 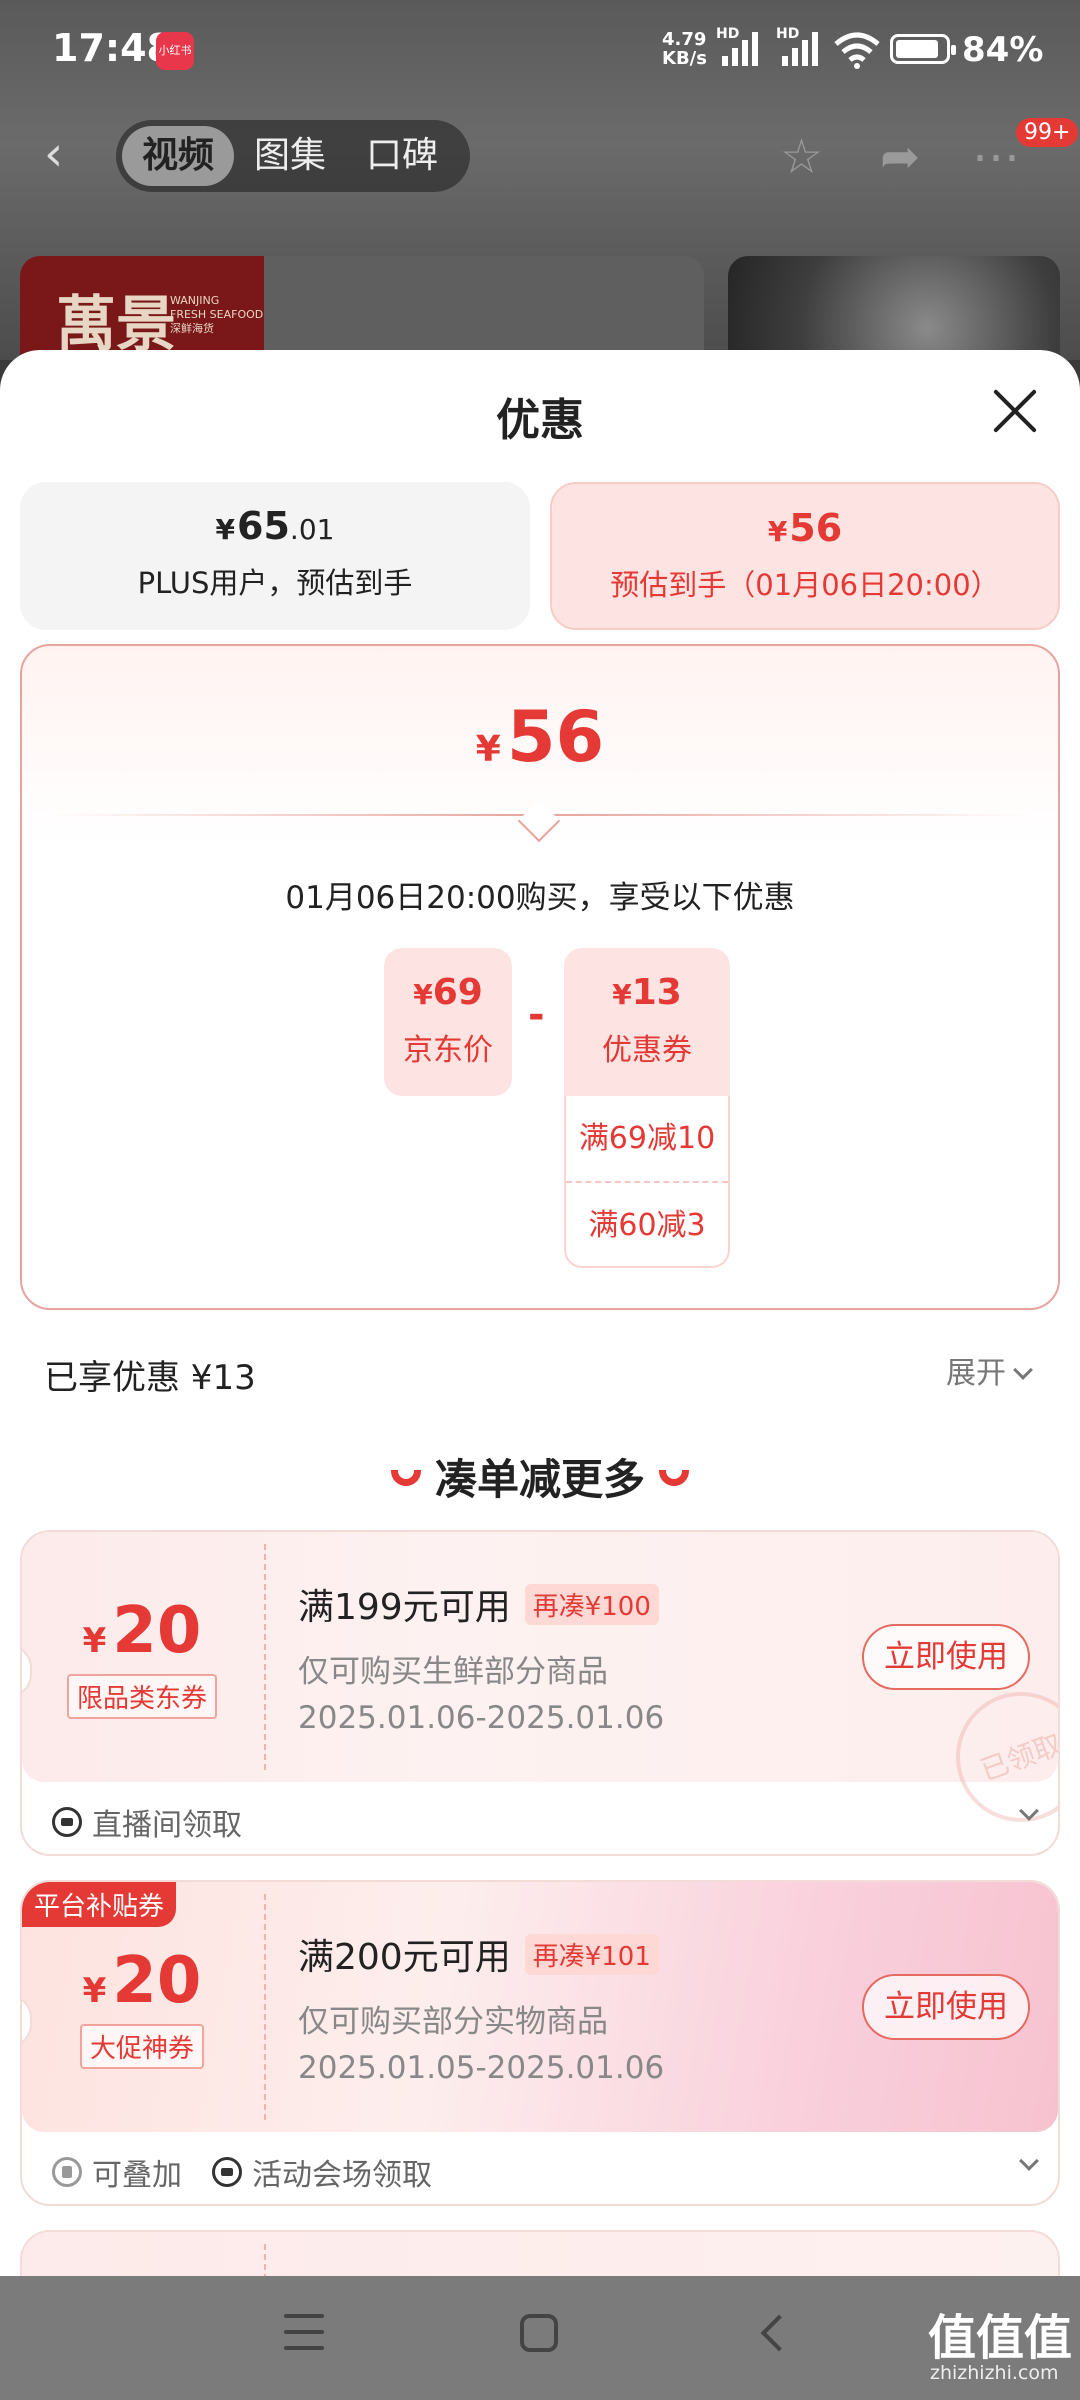 I want to click on add-more-badge: 再凑¥101, so click(x=591, y=1954).